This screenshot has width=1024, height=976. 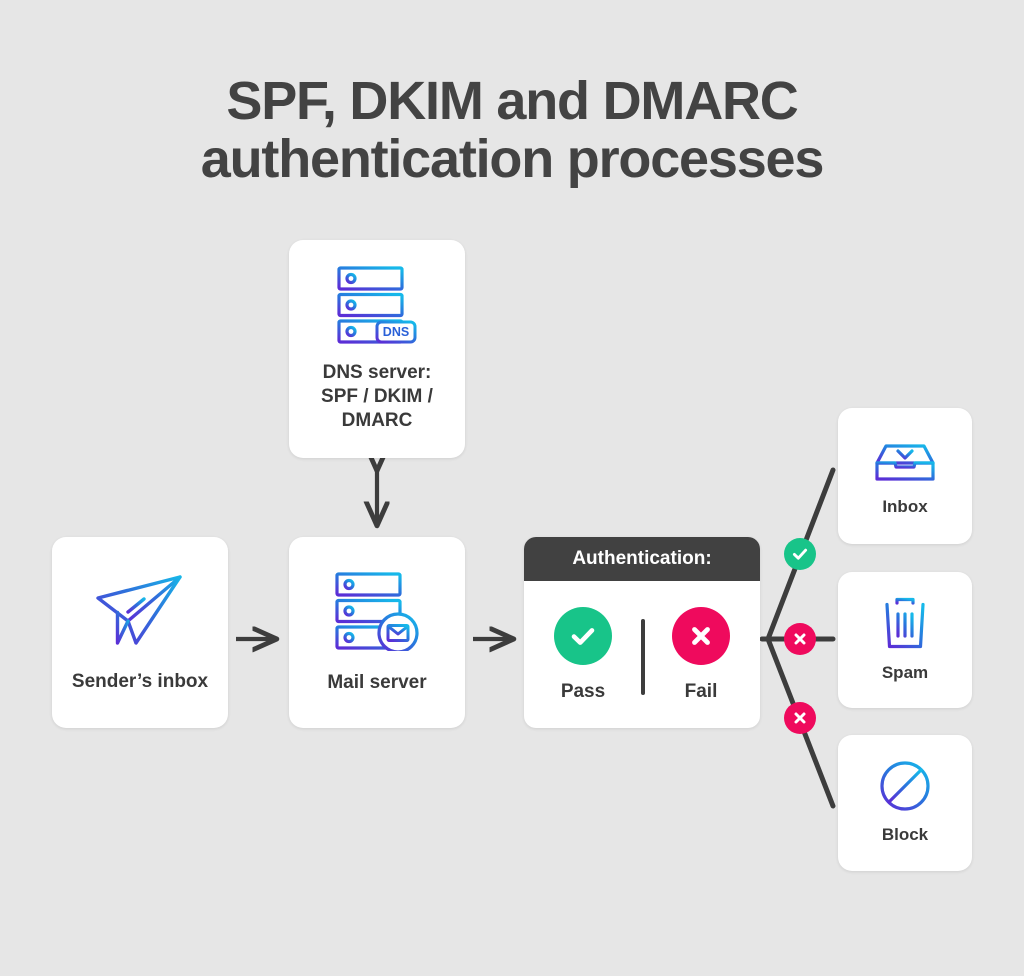 I want to click on authentication-header: Authentication:, so click(x=642, y=559).